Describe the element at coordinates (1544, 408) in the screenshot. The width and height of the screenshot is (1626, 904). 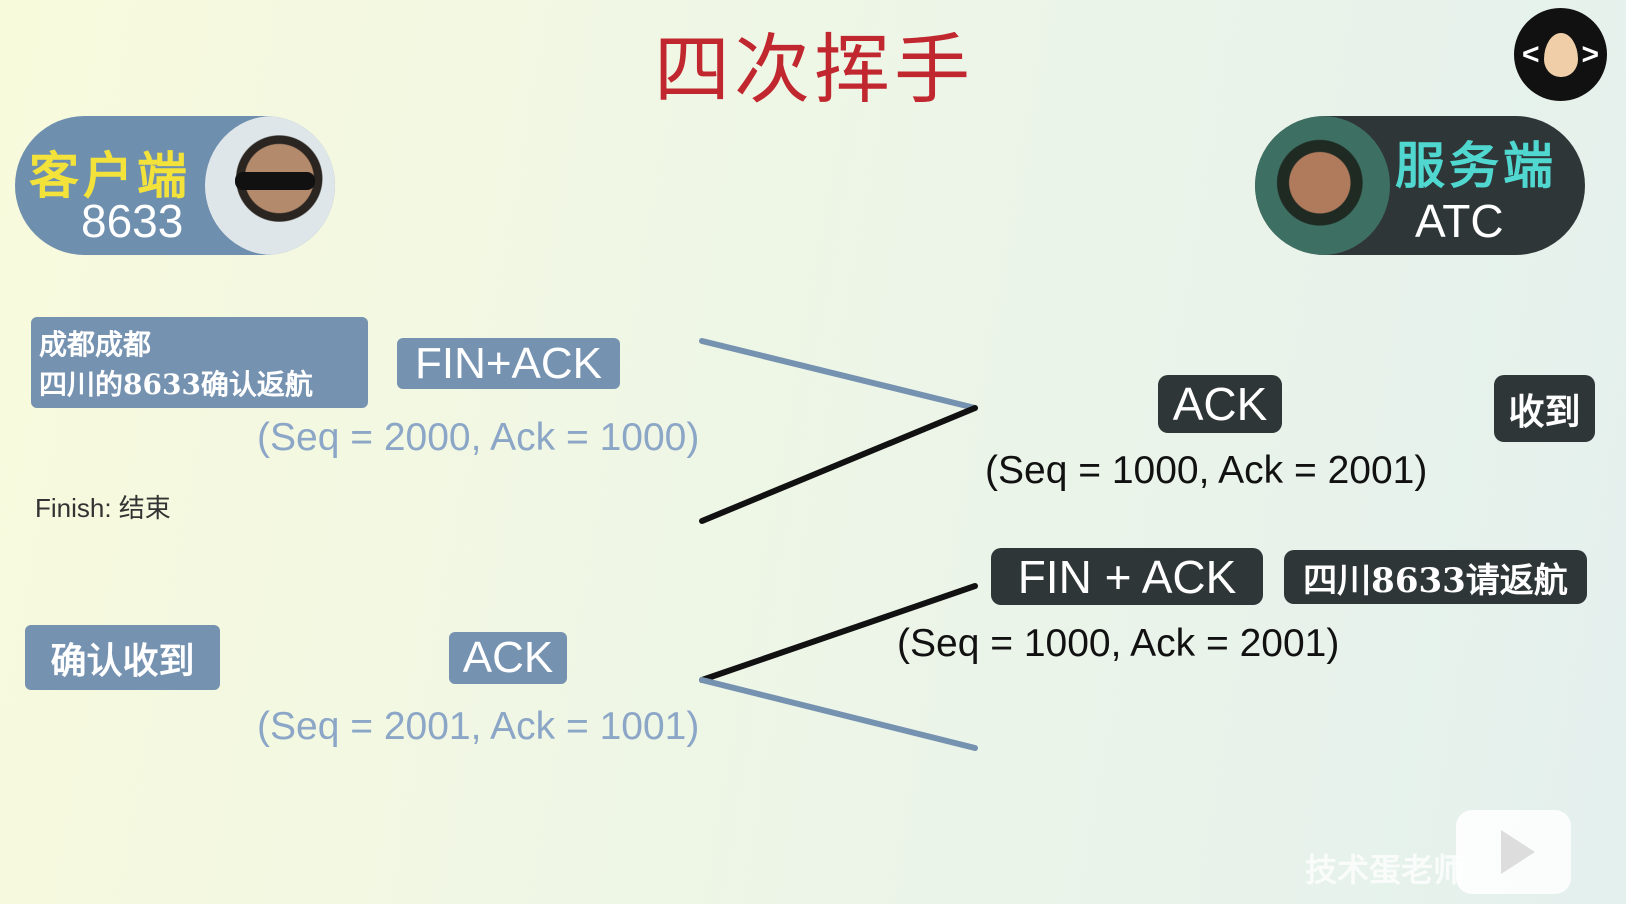
I see `server-message-received: 收到` at that location.